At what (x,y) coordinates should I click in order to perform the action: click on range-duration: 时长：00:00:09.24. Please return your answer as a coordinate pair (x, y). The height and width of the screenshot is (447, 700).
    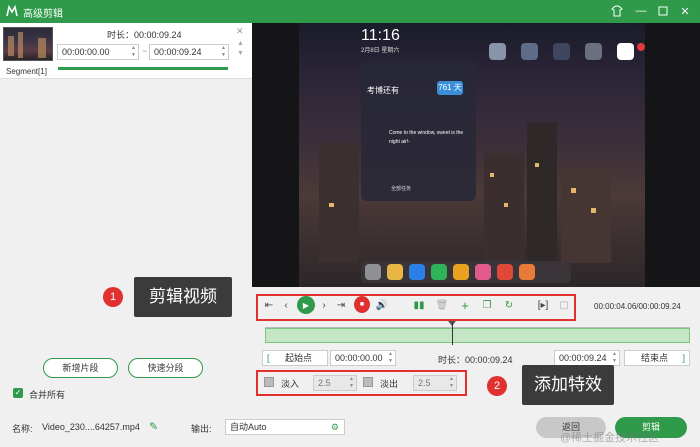
    Looking at the image, I should click on (475, 360).